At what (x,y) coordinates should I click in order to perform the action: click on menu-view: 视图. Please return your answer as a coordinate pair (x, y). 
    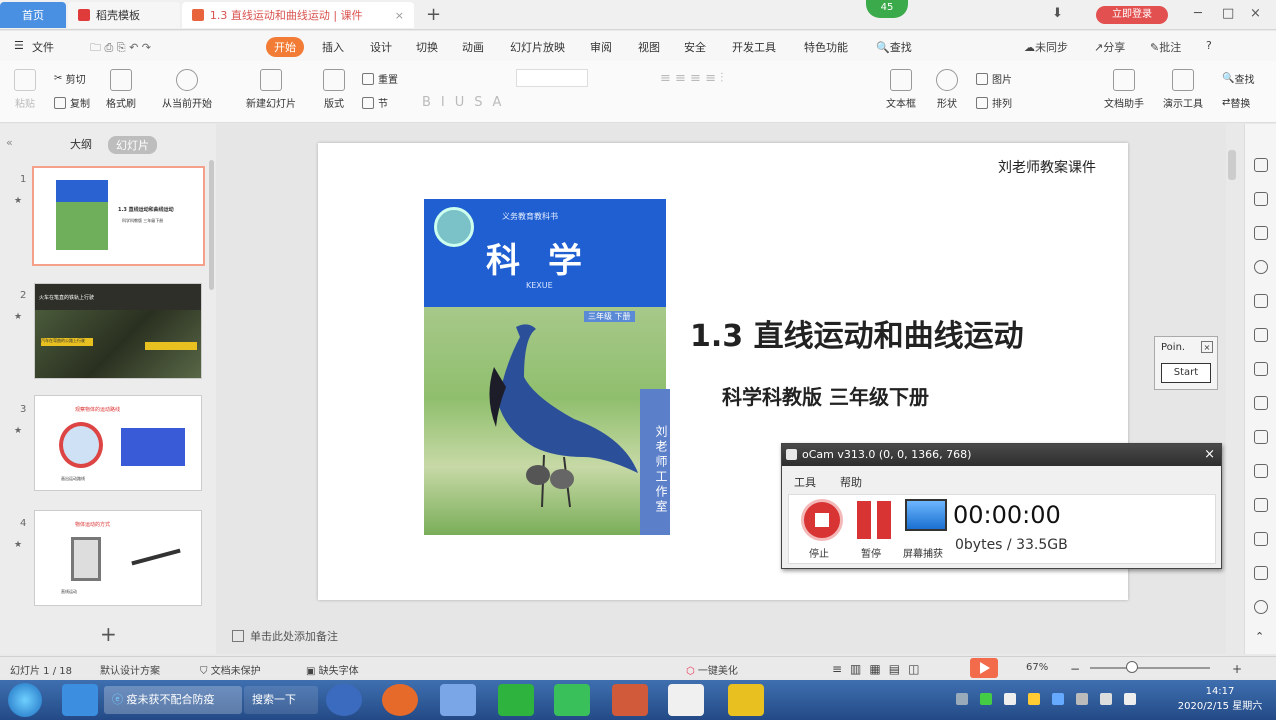
    Looking at the image, I should click on (649, 47).